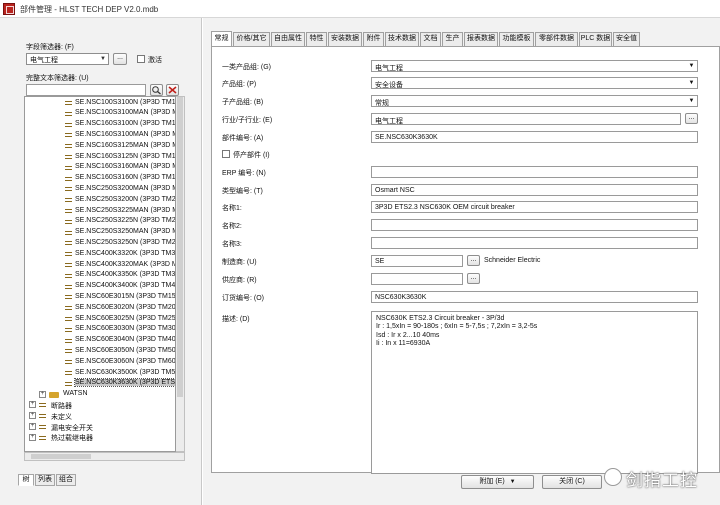  Describe the element at coordinates (100, 351) in the screenshot. I see `tree-item: SE.NSC60E3050N (3P3D TM50` at that location.